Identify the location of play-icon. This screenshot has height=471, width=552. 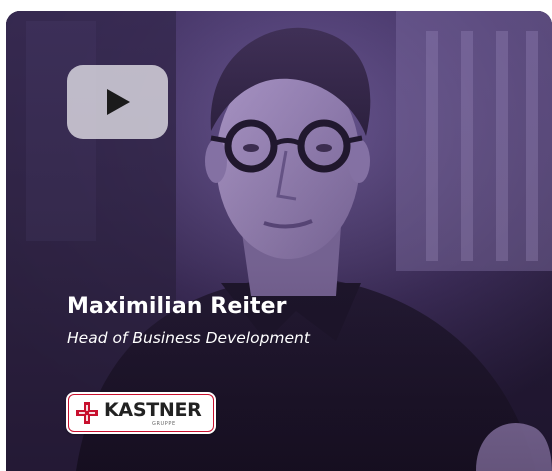
(118, 102).